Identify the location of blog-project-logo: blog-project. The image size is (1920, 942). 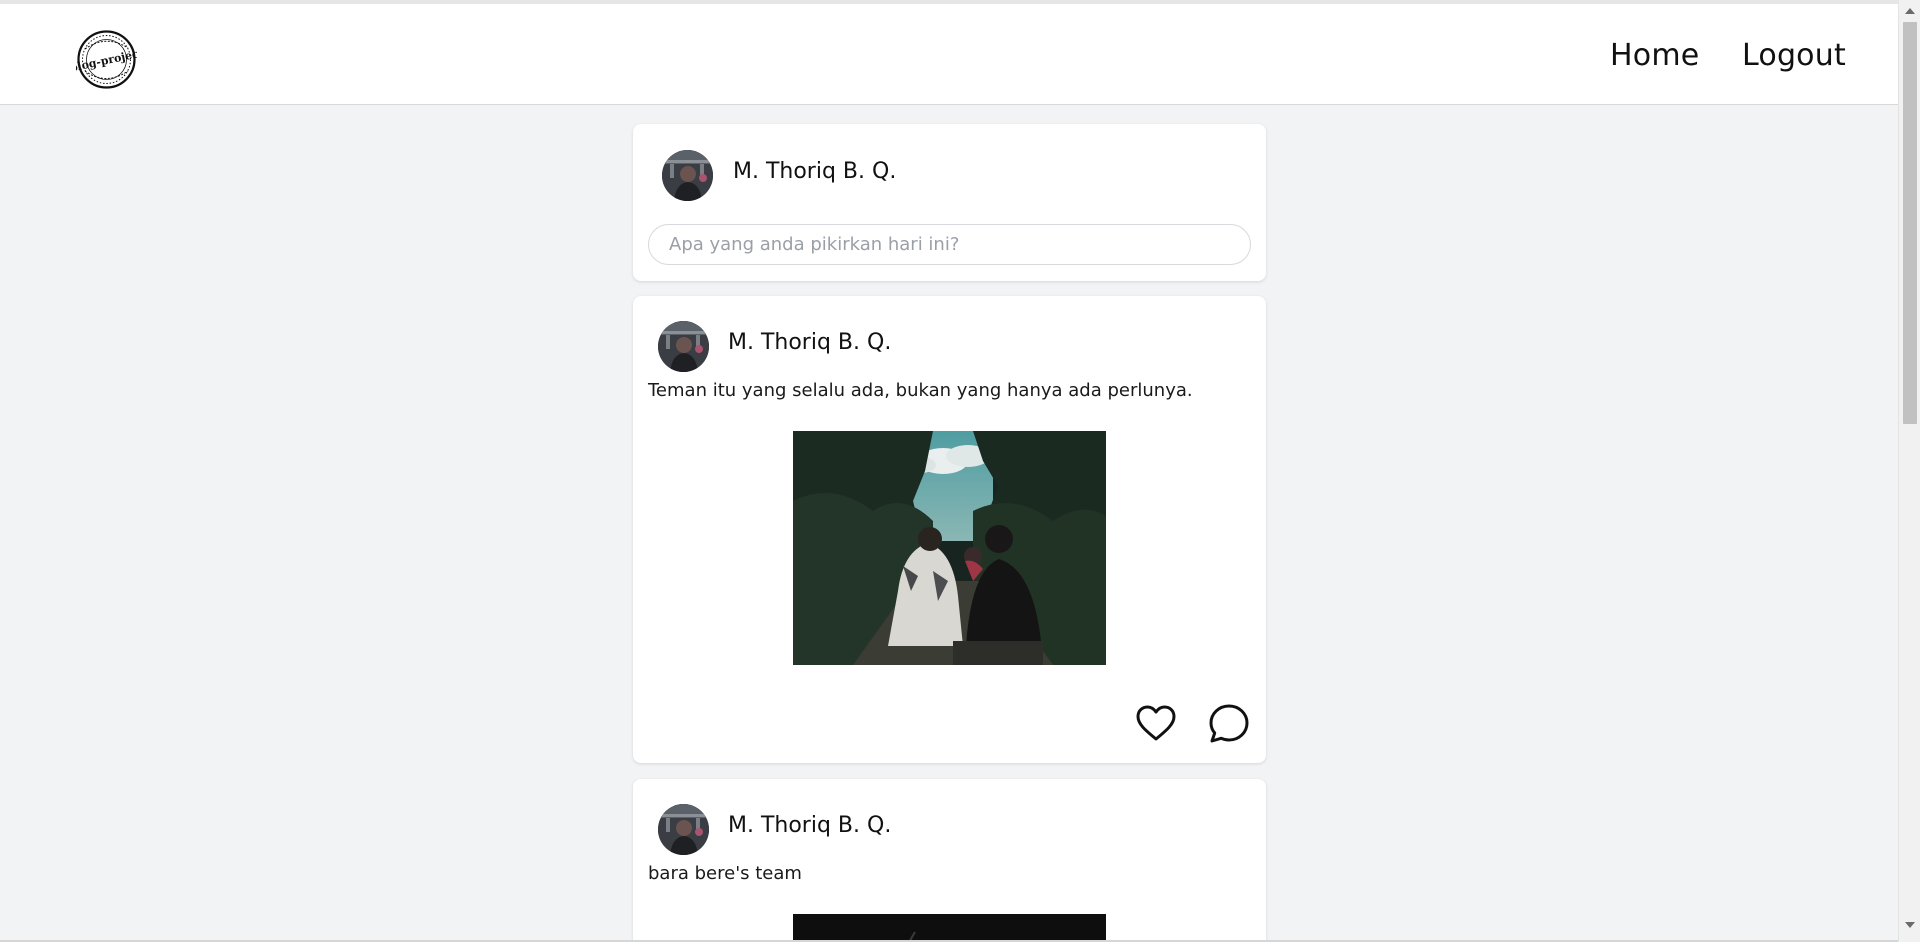
(106, 59).